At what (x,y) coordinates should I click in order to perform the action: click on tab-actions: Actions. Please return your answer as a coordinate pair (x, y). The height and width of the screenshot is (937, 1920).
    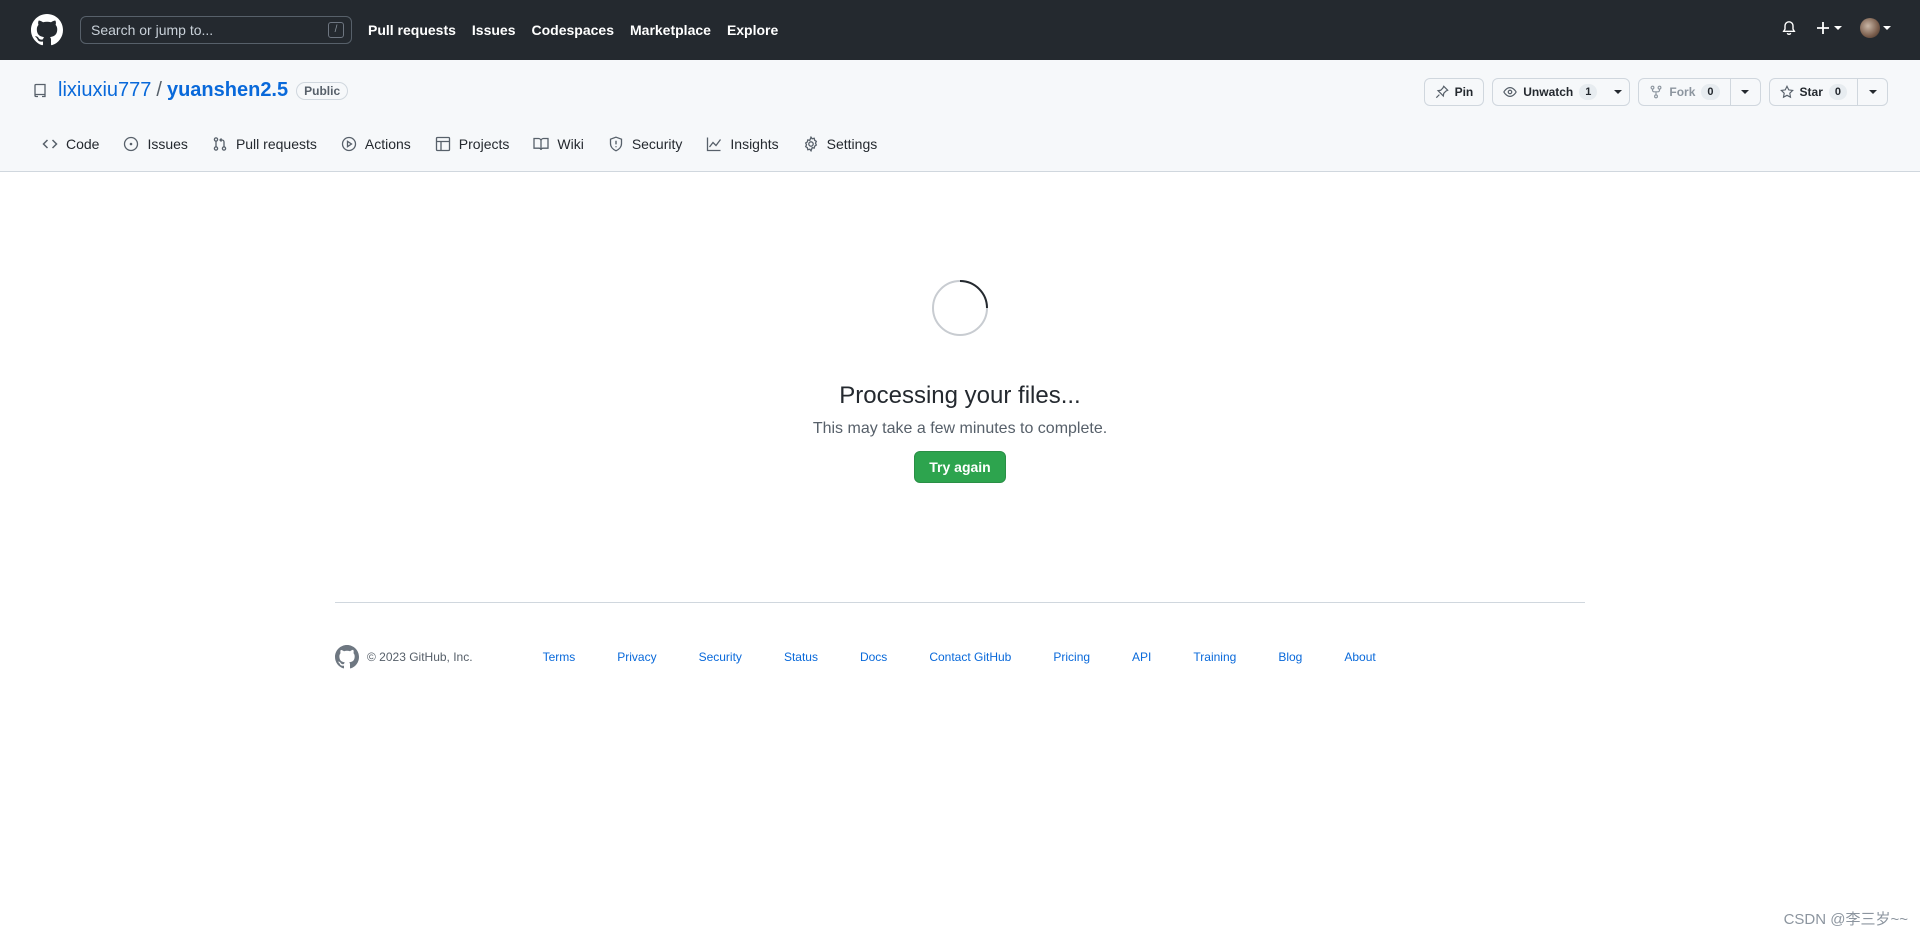
    Looking at the image, I should click on (376, 144).